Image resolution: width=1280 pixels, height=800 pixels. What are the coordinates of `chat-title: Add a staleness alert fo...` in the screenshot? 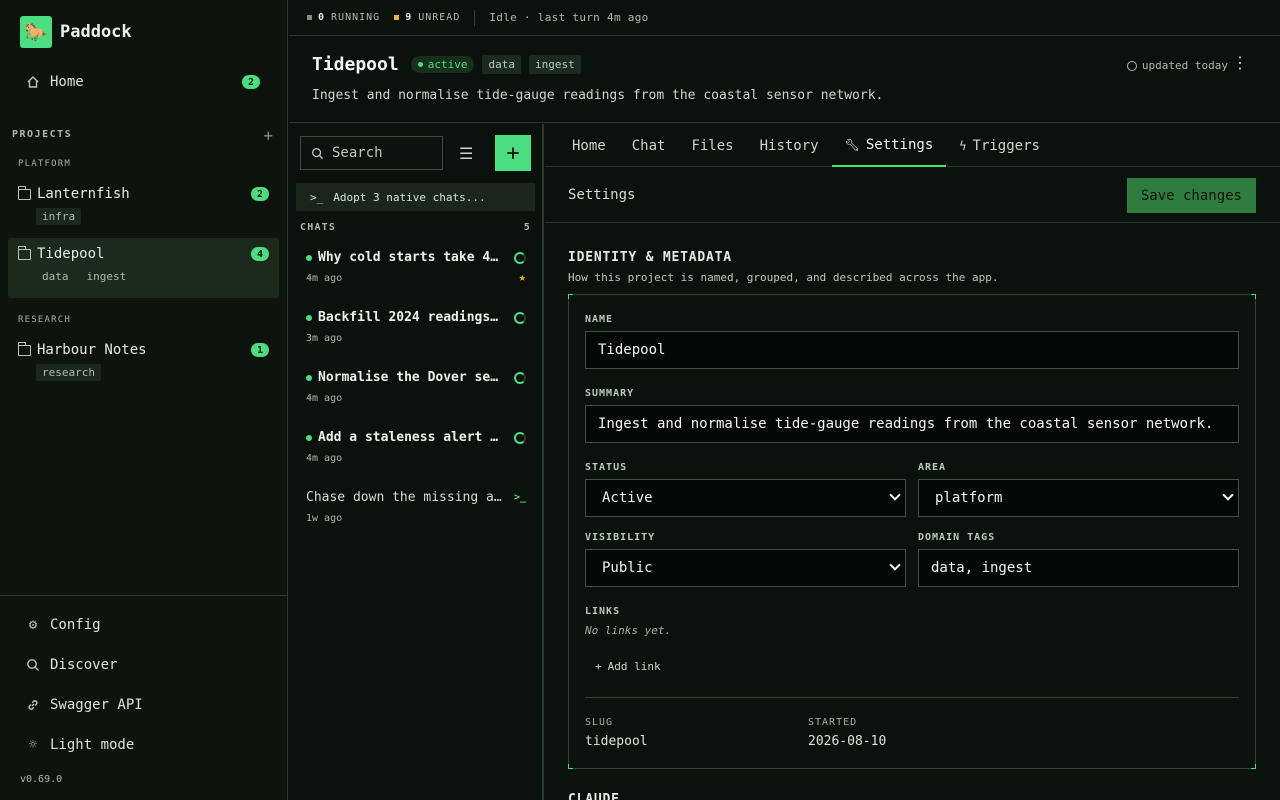 It's located at (411, 437).